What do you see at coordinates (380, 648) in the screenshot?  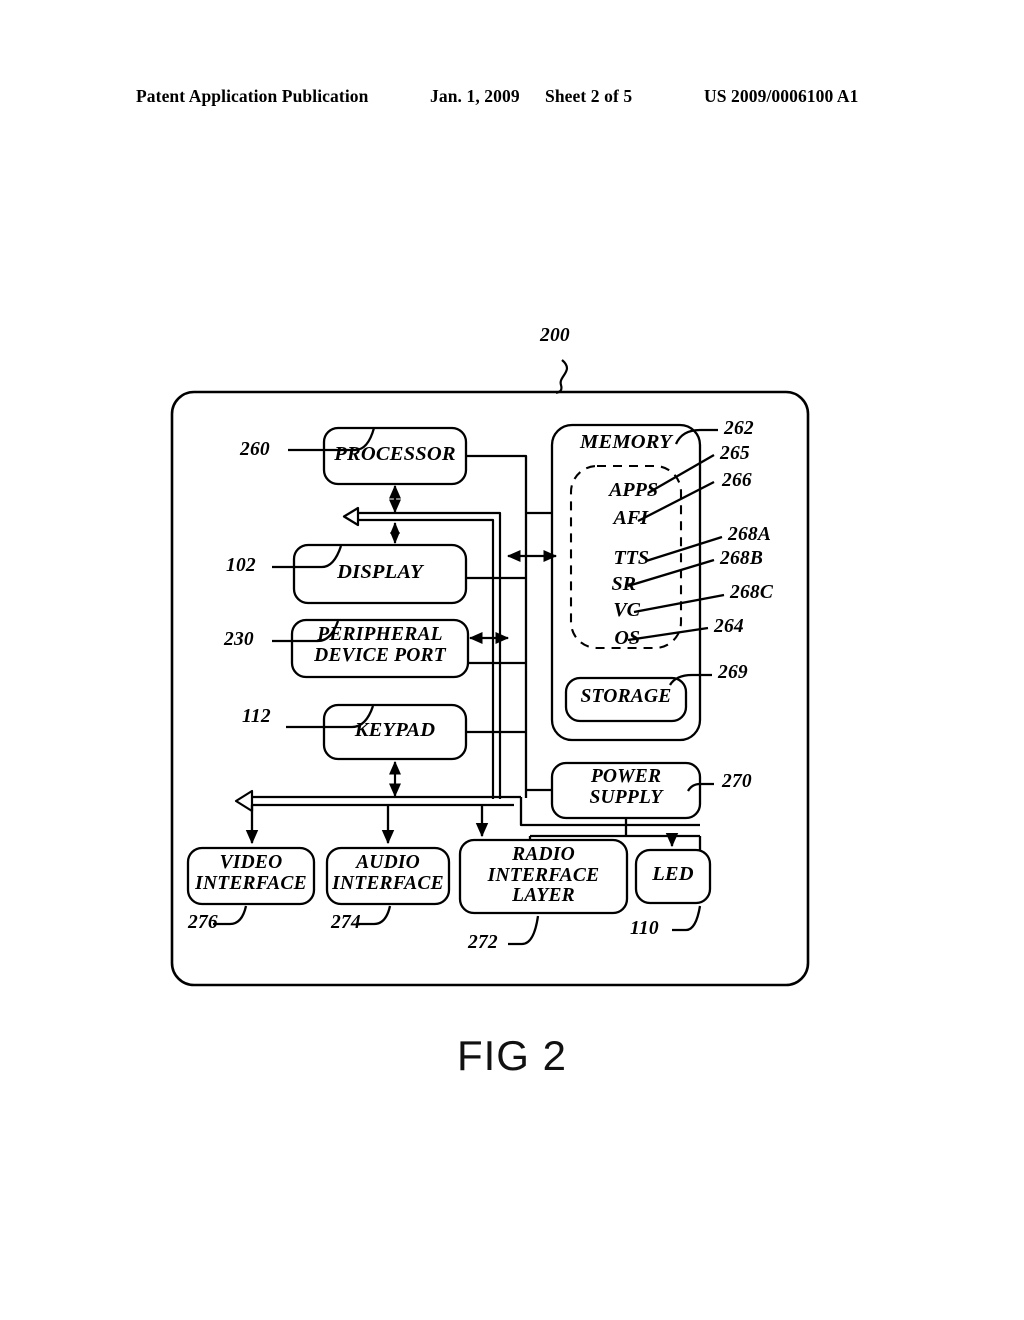 I see `peripheral-device-port-box` at bounding box center [380, 648].